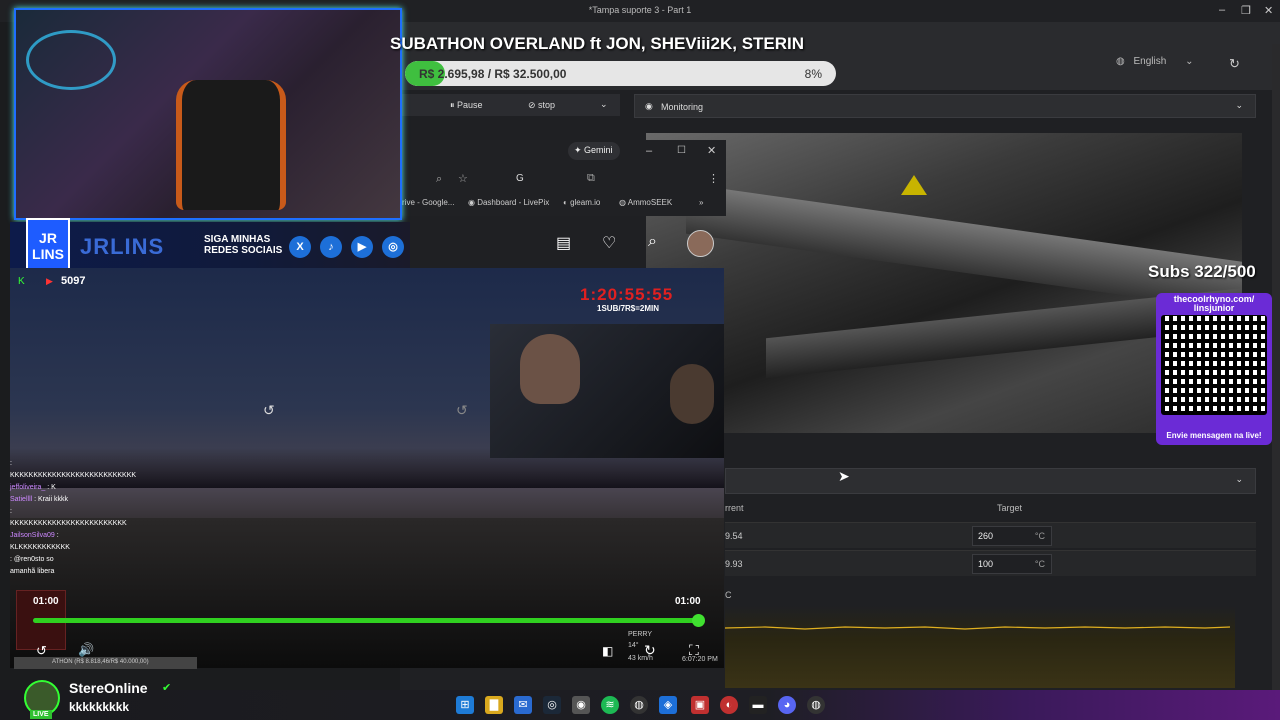  What do you see at coordinates (682, 107) in the screenshot?
I see `monitoring-label: Monitoring` at bounding box center [682, 107].